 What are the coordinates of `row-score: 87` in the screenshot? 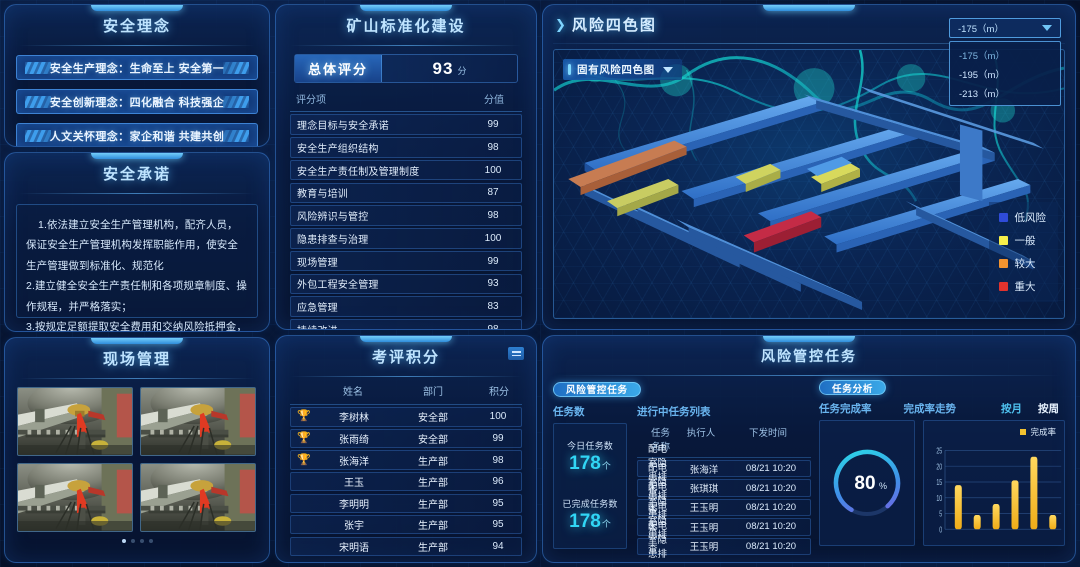 It's located at (493, 193).